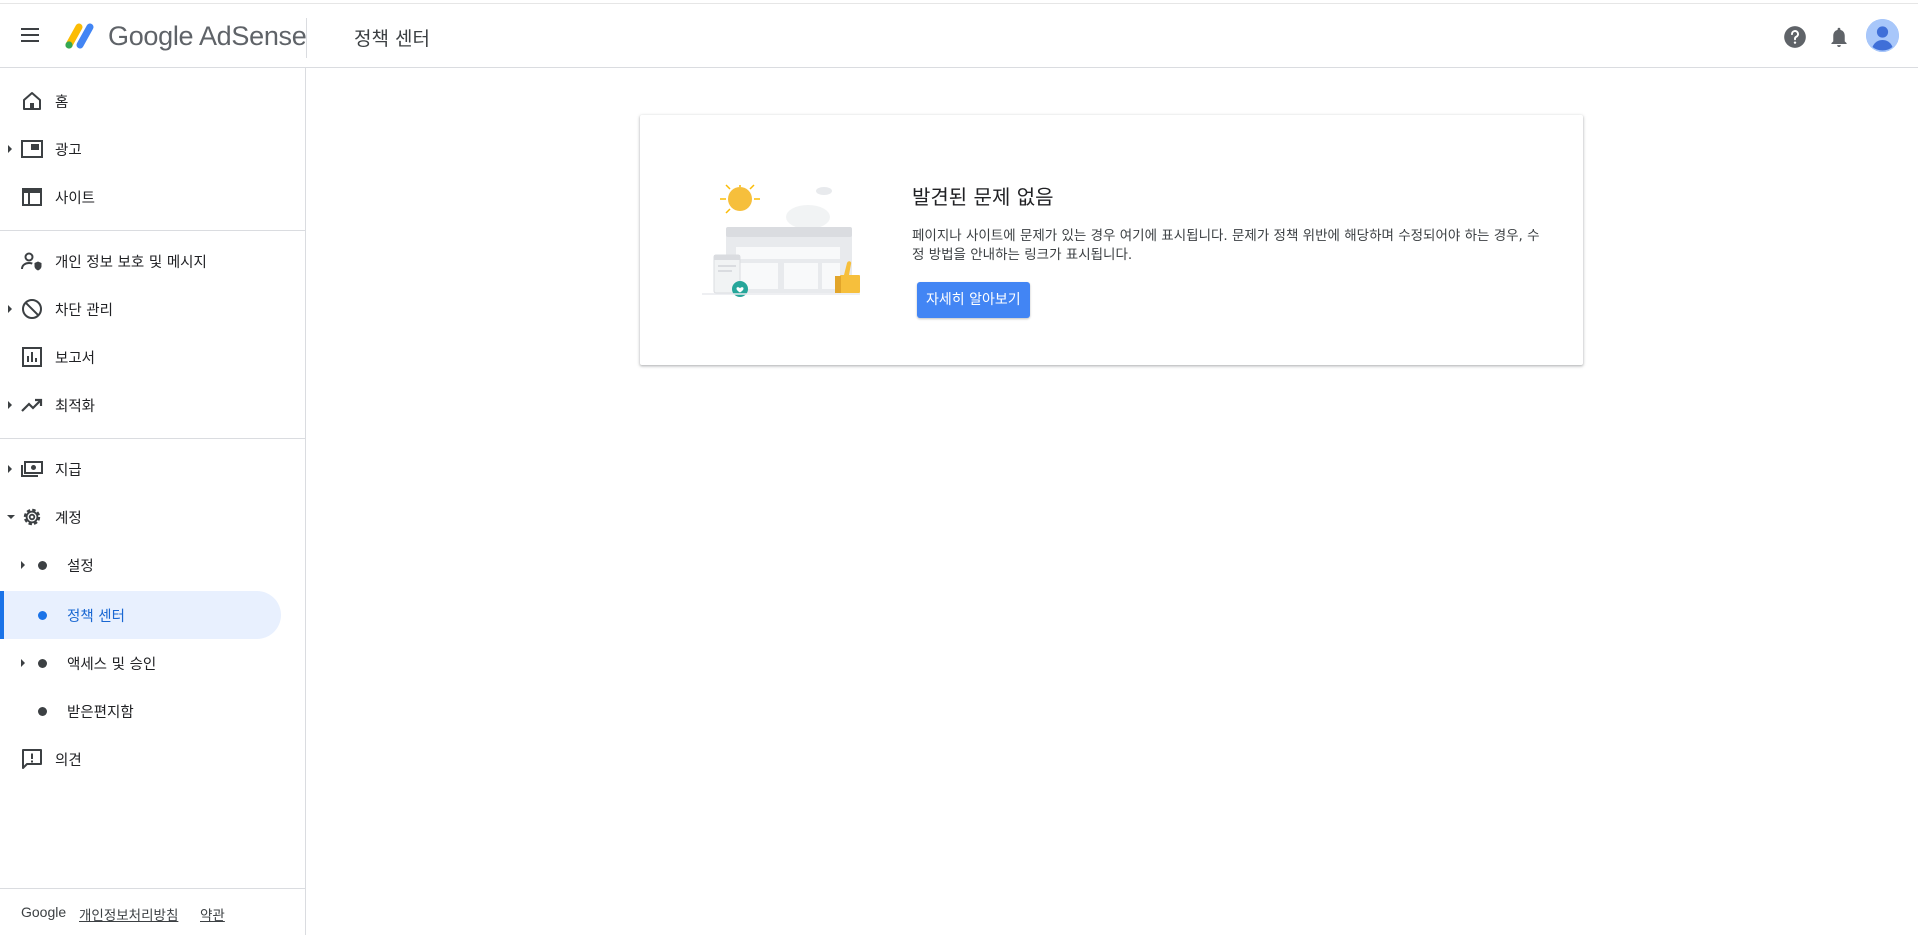 This screenshot has height=936, width=1918. I want to click on terms-link: 약관, so click(212, 914).